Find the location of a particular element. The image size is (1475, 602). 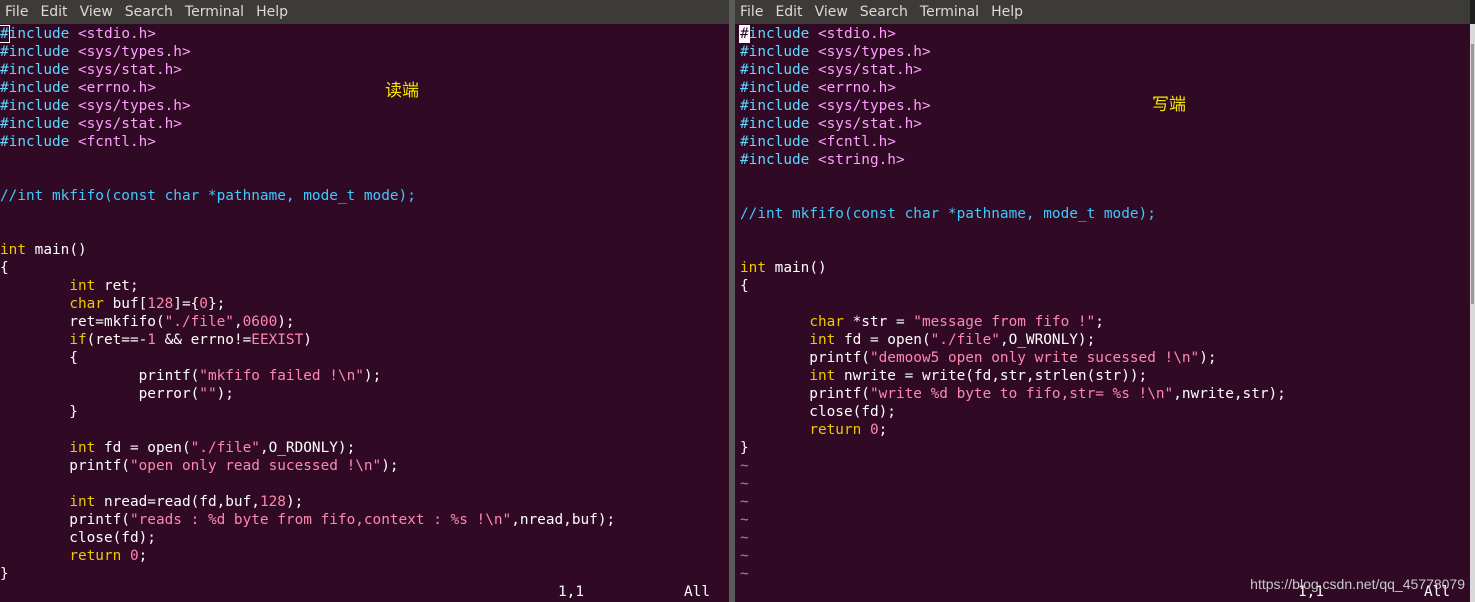

code-line: printf("open only read sucessed !\n"); is located at coordinates (199, 466).